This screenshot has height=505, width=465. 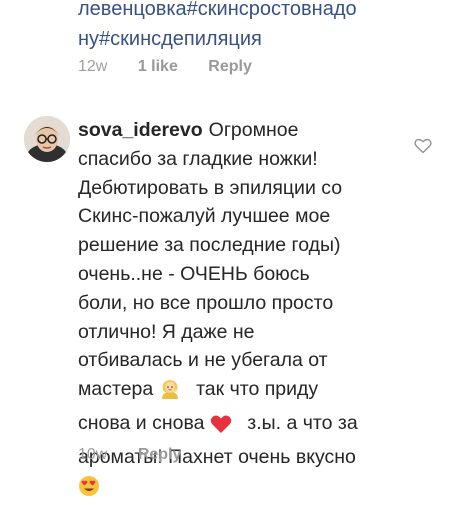 What do you see at coordinates (268, 39) in the screenshot?
I see `hashtag-line: ну#скинсдепиляция` at bounding box center [268, 39].